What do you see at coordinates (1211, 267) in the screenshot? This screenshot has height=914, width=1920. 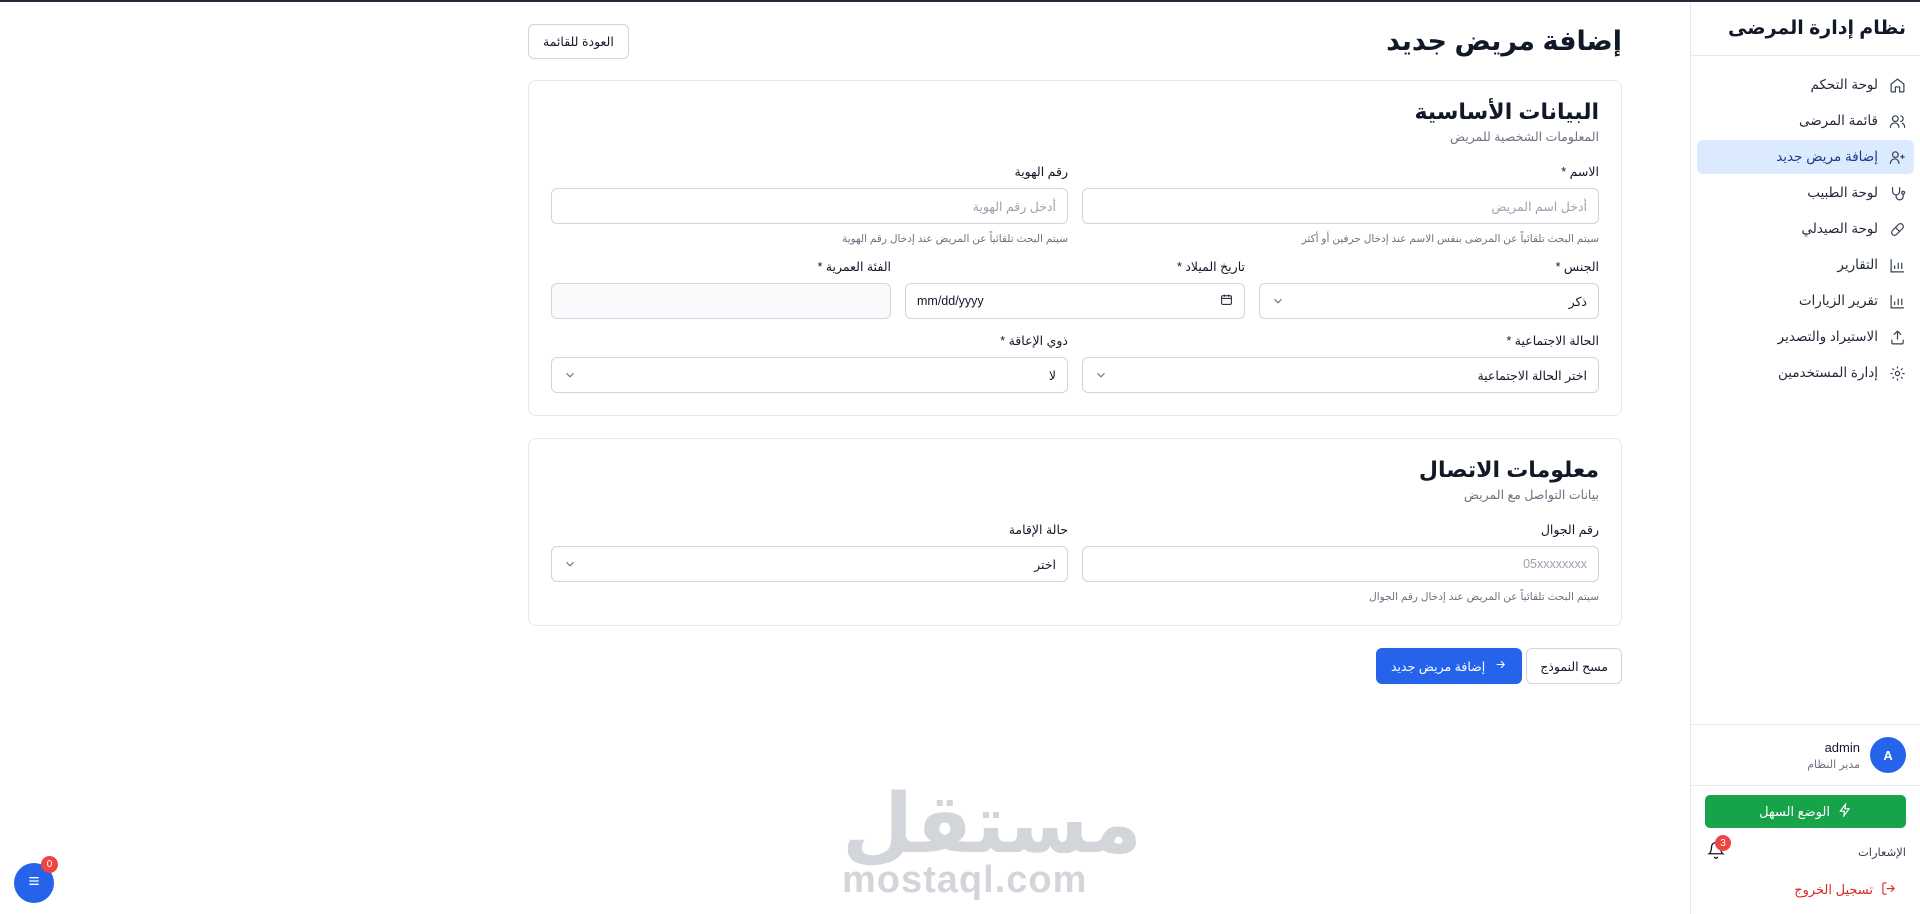 I see `birthdate-label: تاريخ الميلاد *` at bounding box center [1211, 267].